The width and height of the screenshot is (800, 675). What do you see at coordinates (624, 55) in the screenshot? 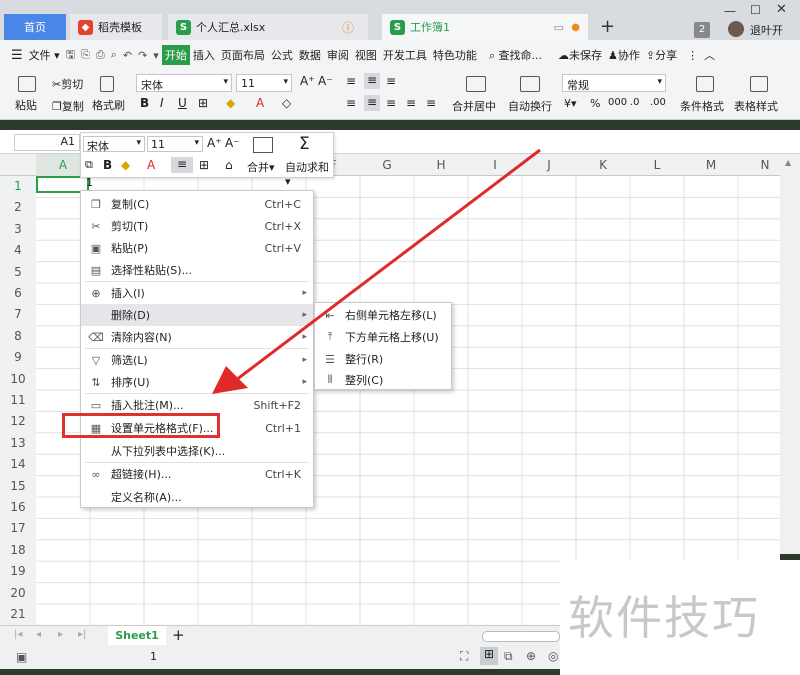
I see `collab-button: ♟协作` at bounding box center [624, 55].